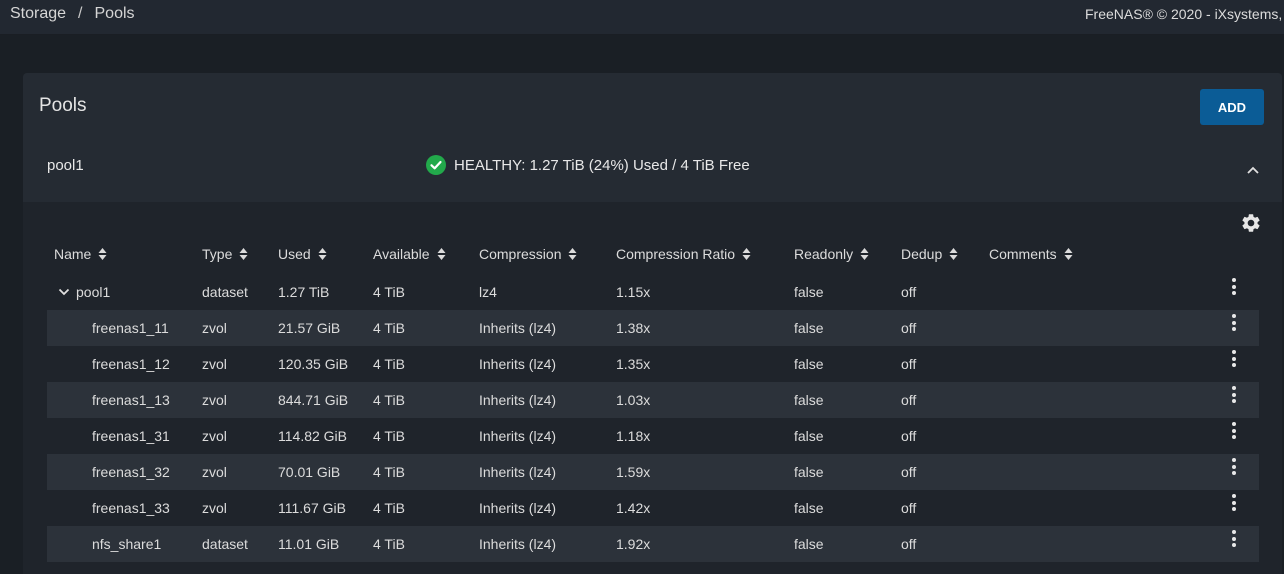  Describe the element at coordinates (294, 254) in the screenshot. I see `column-header-label: Used` at that location.